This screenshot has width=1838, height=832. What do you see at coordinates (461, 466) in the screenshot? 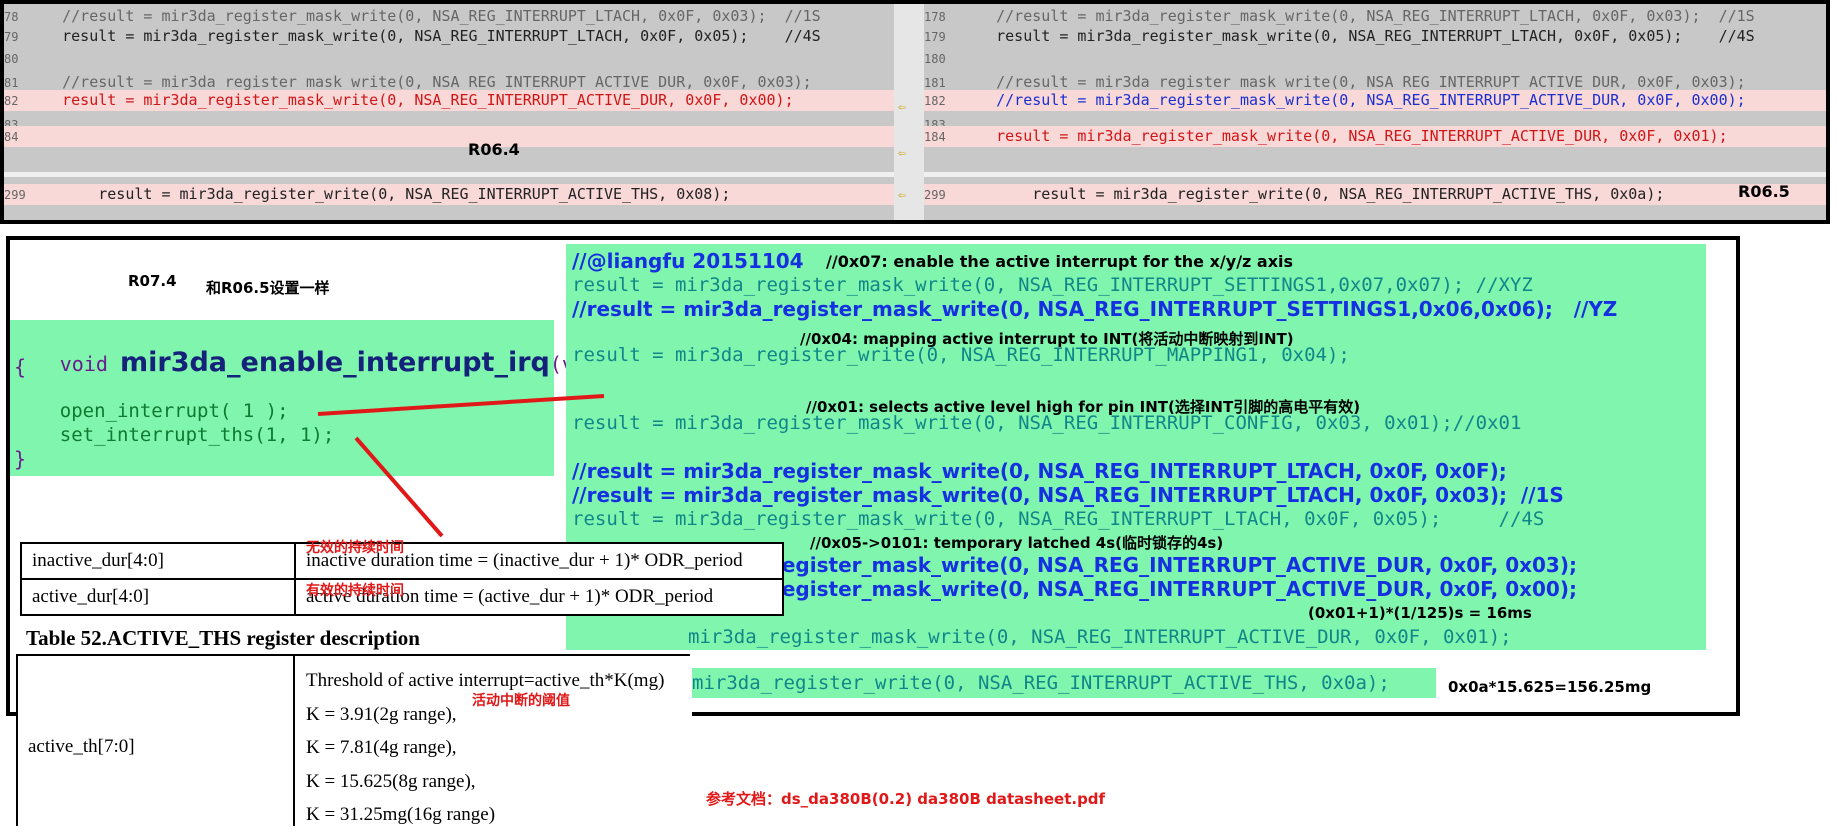
I see `annotation-arrows` at bounding box center [461, 466].